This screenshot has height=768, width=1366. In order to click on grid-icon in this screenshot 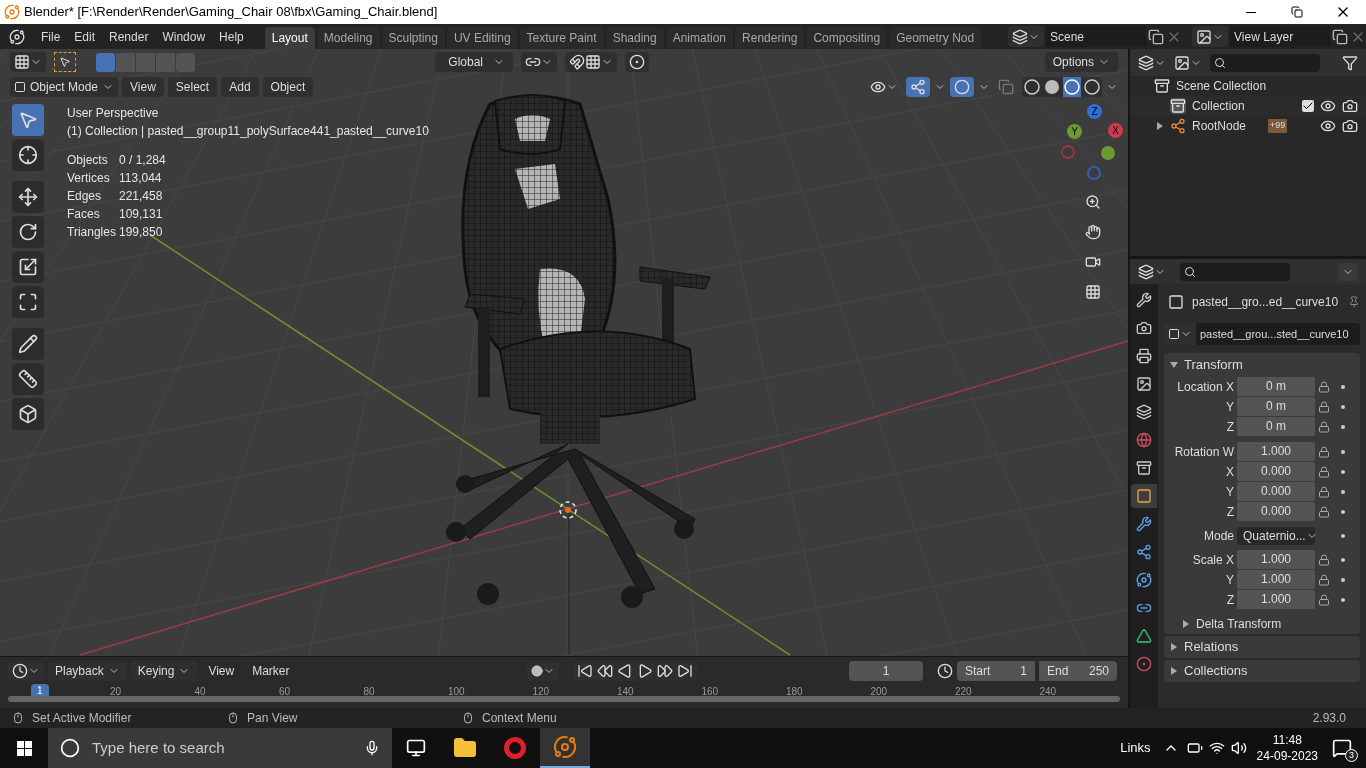, I will do `click(1093, 292)`.